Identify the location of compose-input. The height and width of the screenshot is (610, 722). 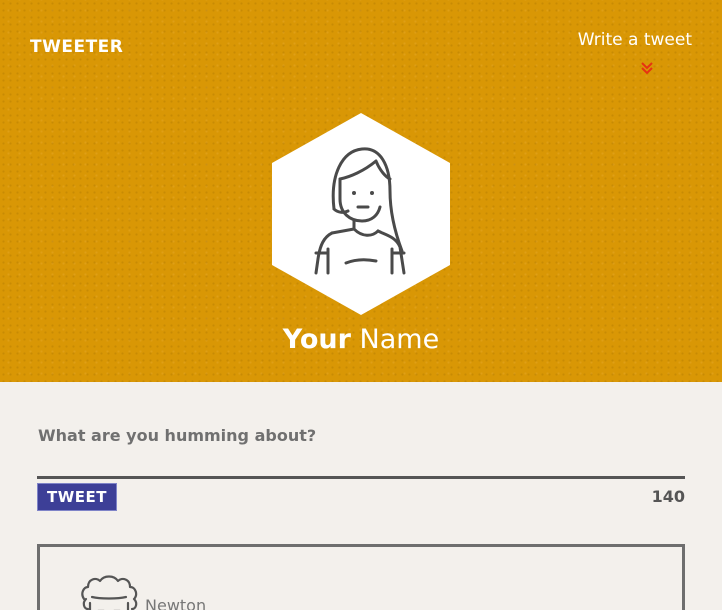
(361, 462).